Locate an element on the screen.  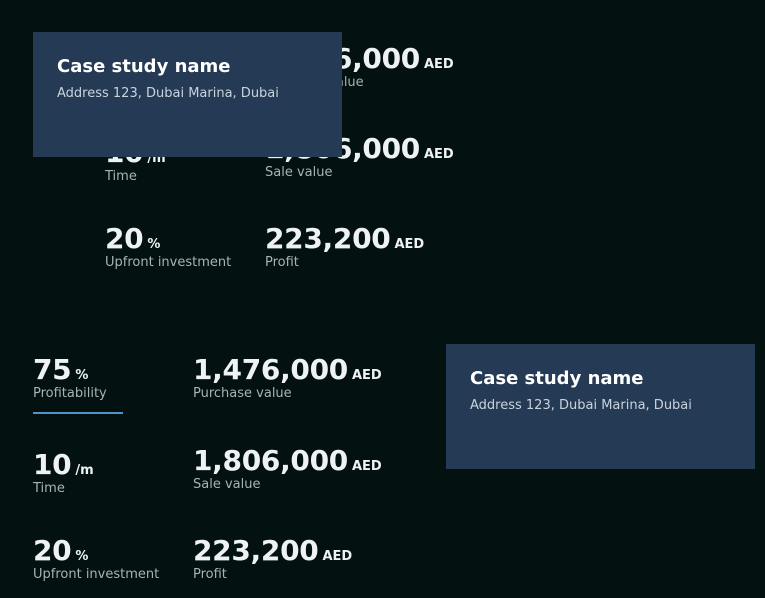
stat-unit: /m is located at coordinates (84, 470).